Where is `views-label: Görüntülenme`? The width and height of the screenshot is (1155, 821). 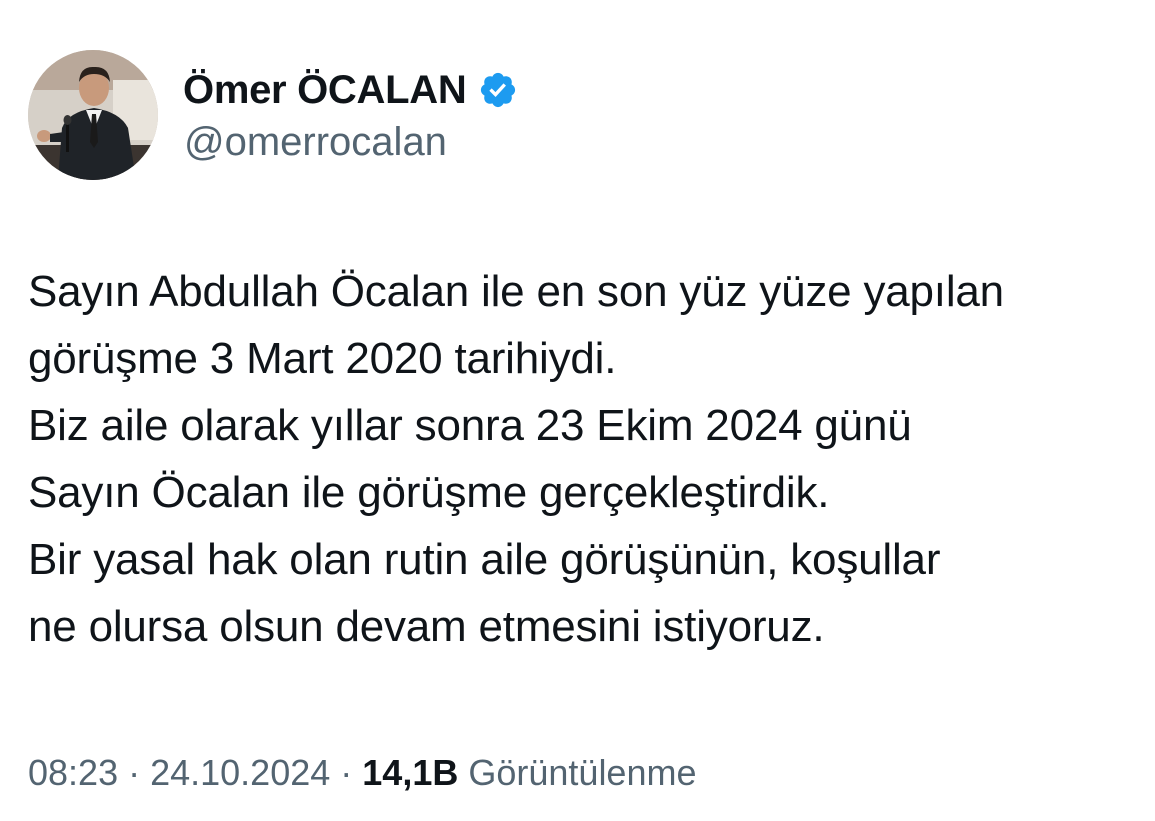
views-label: Görüntülenme is located at coordinates (582, 773).